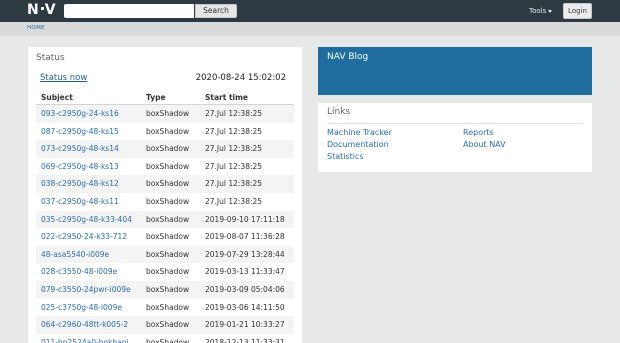  Describe the element at coordinates (80, 202) in the screenshot. I see `subject-link: 037-c2950g-48-ks11` at that location.